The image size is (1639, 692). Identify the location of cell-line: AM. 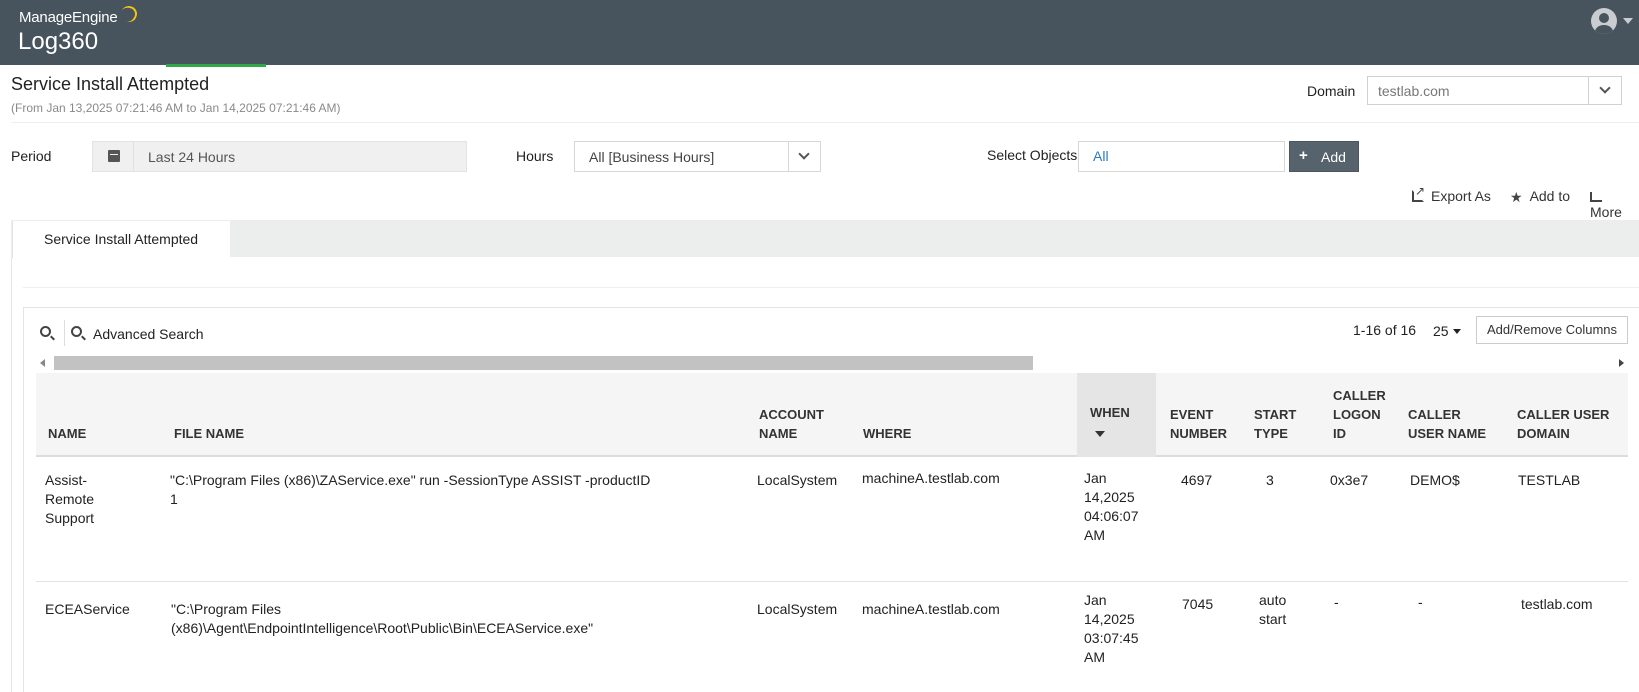
(1094, 657).